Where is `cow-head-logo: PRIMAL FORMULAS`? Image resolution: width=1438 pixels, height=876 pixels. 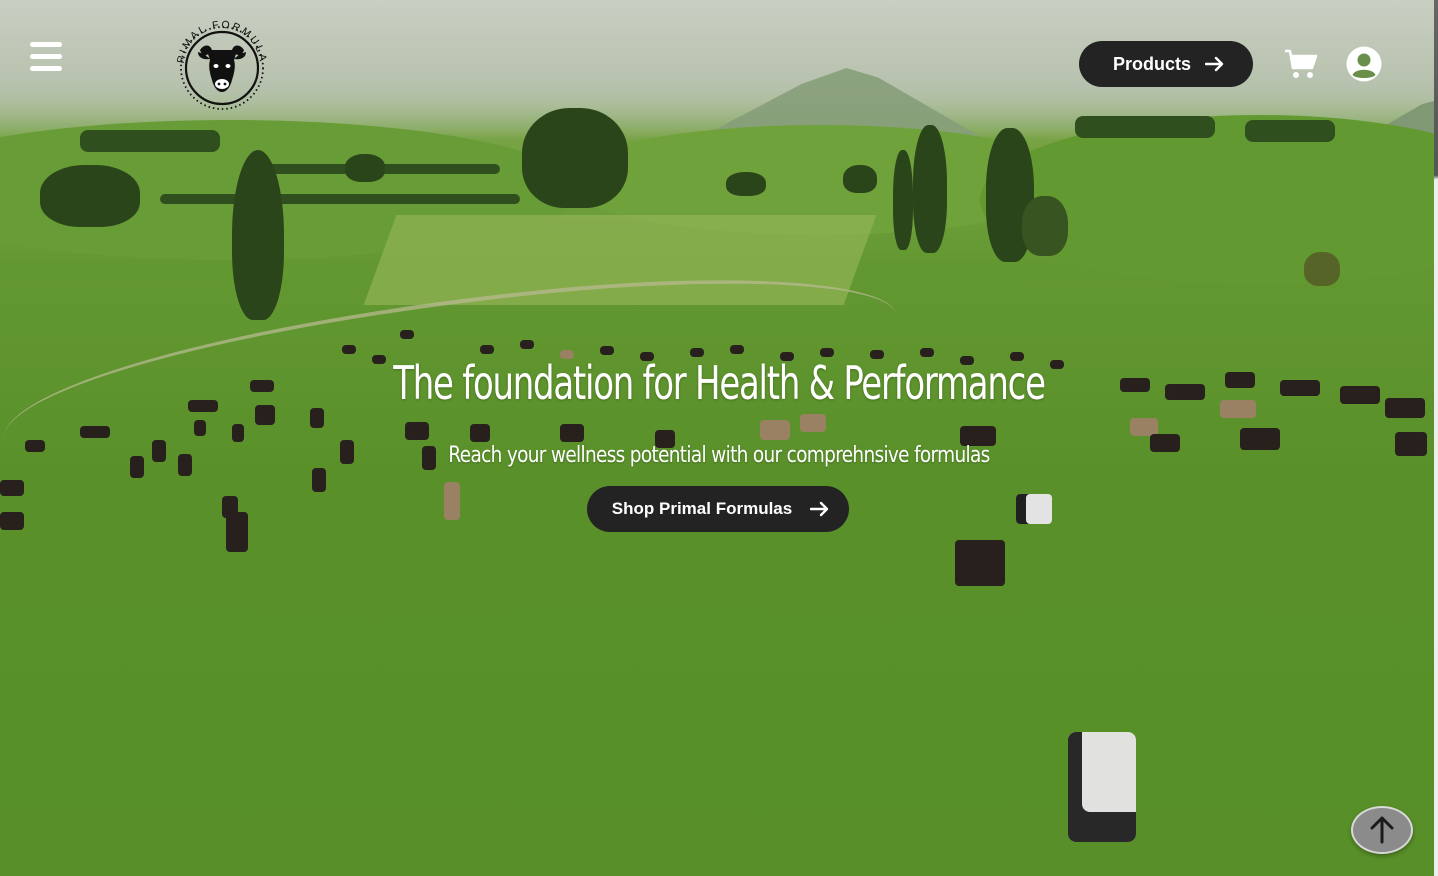
cow-head-logo: PRIMAL FORMULAS is located at coordinates (216, 55).